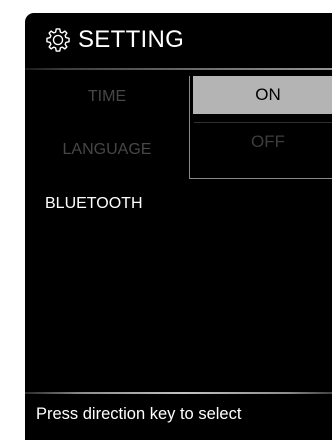  What do you see at coordinates (107, 204) in the screenshot?
I see `menu-item-bluetooth: BLUETOOTH` at bounding box center [107, 204].